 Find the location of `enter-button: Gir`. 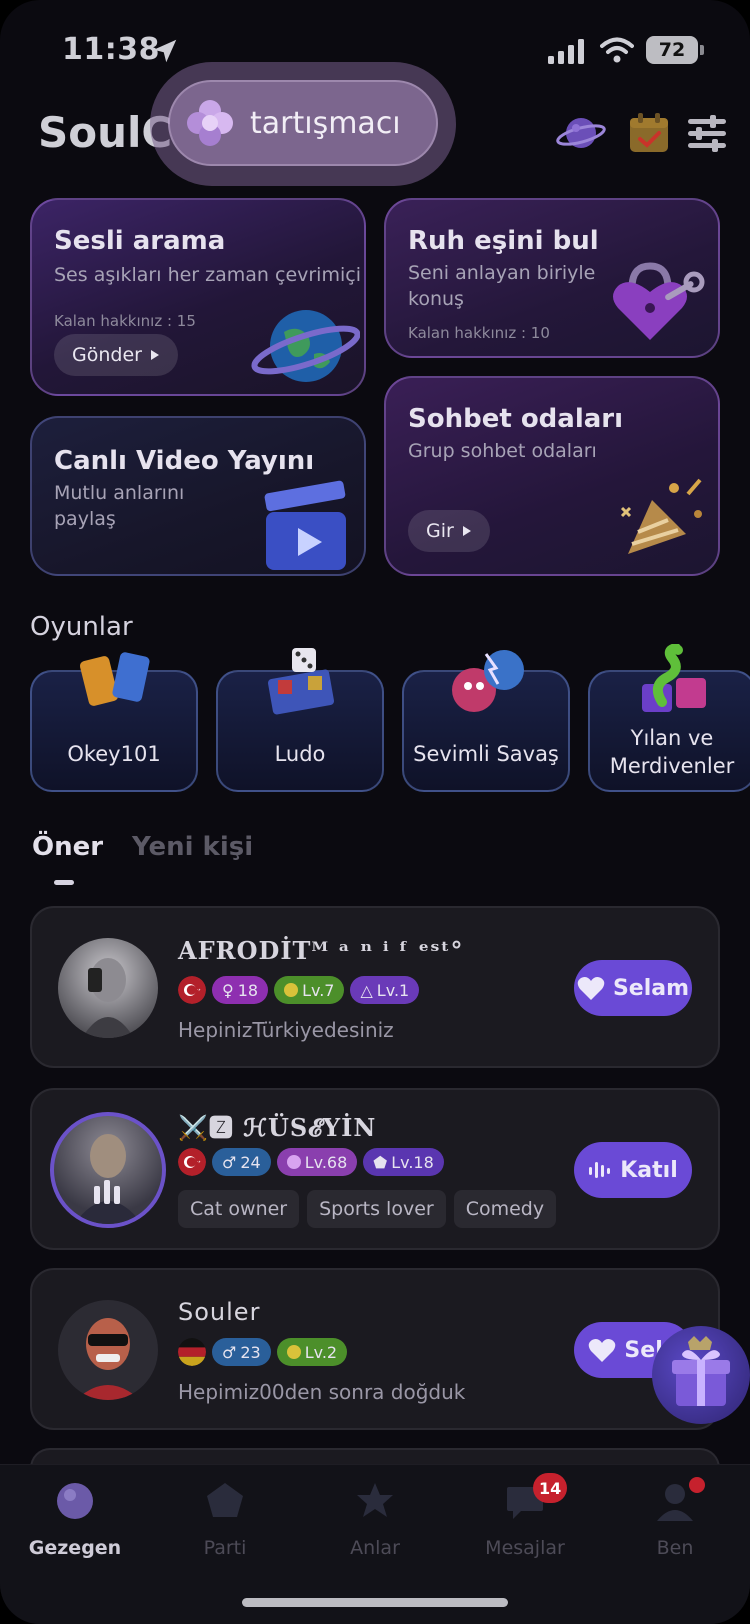

enter-button: Gir is located at coordinates (449, 531).